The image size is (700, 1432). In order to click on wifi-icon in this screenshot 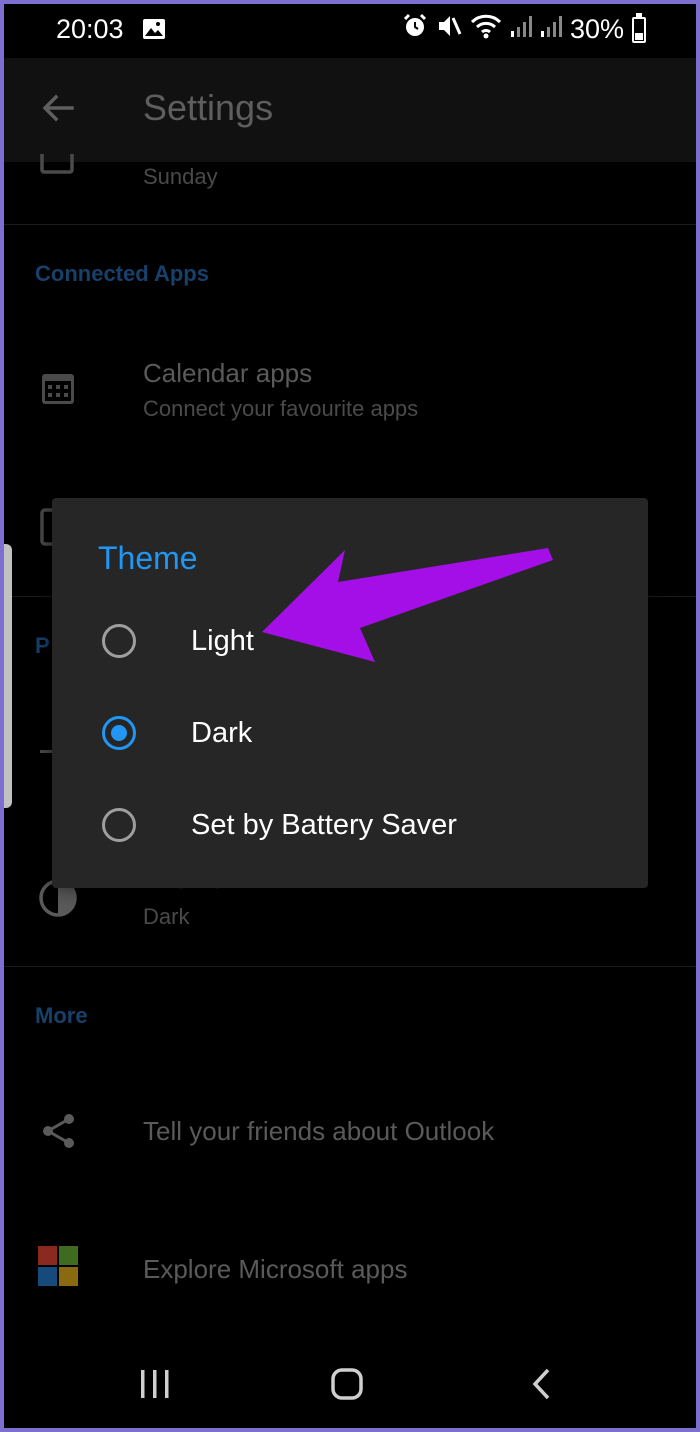, I will do `click(486, 29)`.